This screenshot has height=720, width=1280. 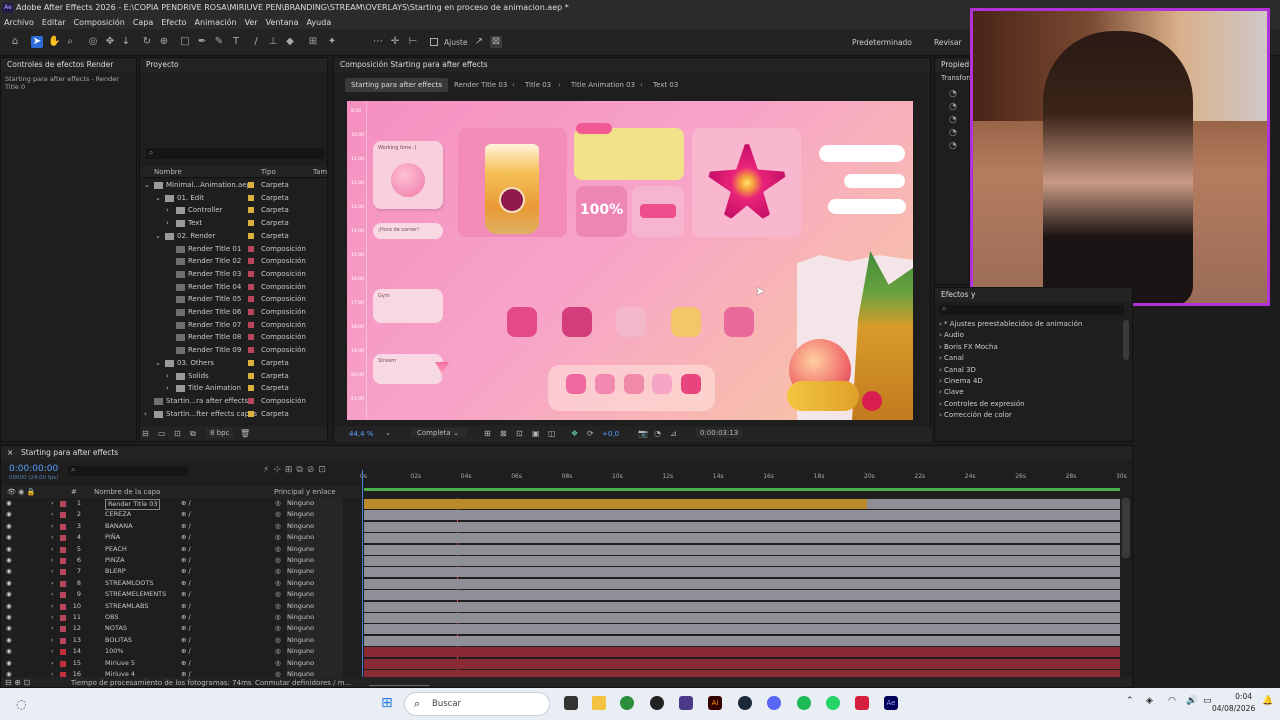 I want to click on battery-icon: ▭, so click(x=1207, y=701).